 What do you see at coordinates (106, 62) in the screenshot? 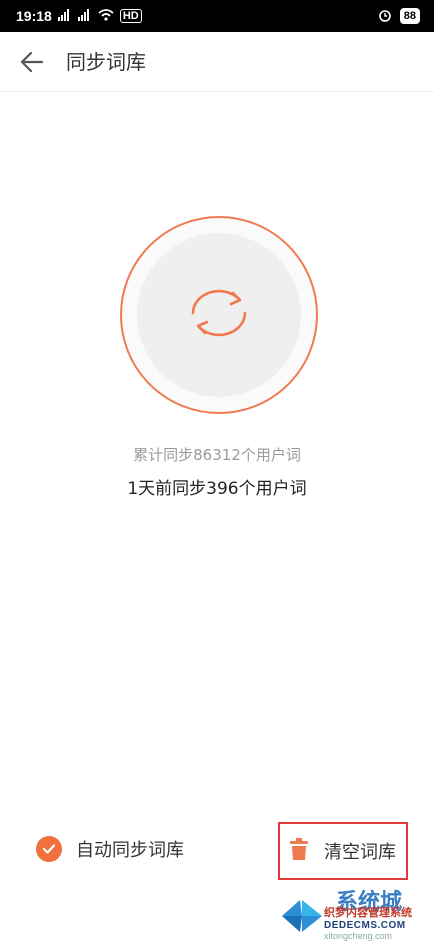
I see `page-title: 同步词库` at bounding box center [106, 62].